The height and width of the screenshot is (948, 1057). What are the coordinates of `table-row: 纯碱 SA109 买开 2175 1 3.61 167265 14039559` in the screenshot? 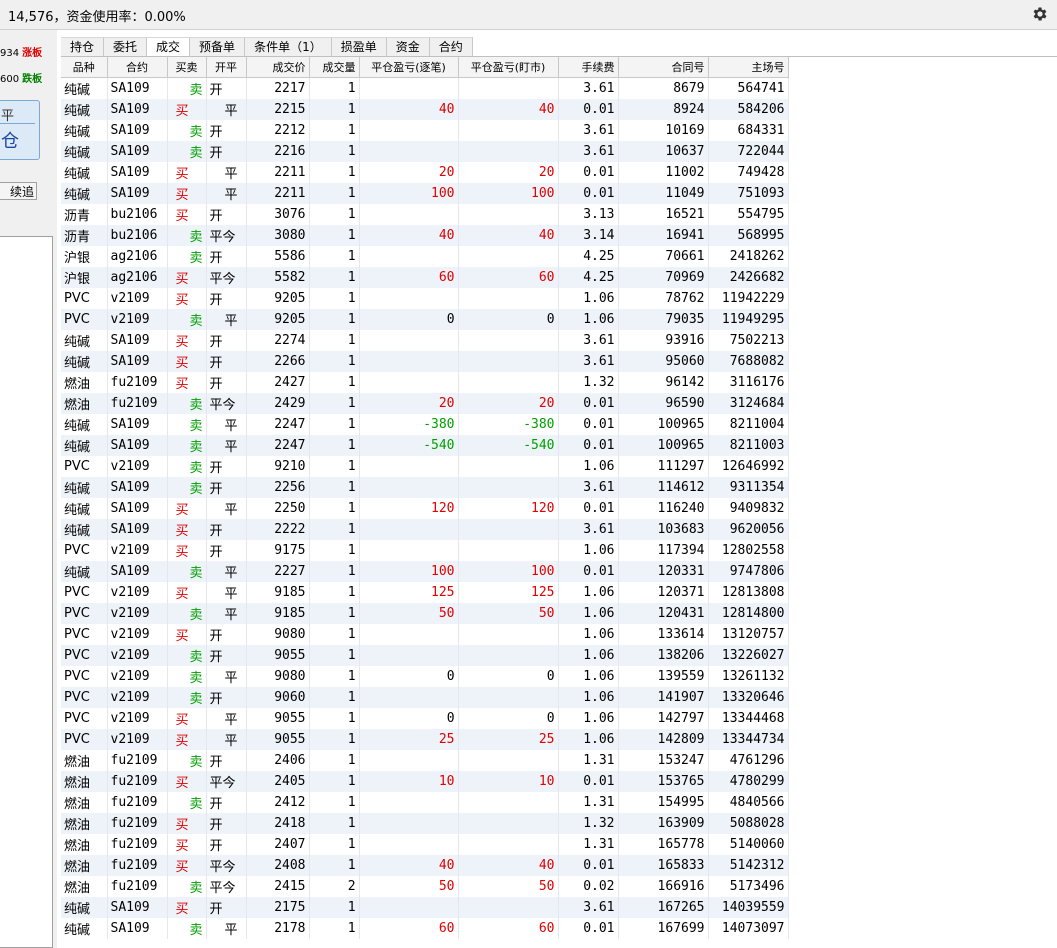 It's located at (425, 907).